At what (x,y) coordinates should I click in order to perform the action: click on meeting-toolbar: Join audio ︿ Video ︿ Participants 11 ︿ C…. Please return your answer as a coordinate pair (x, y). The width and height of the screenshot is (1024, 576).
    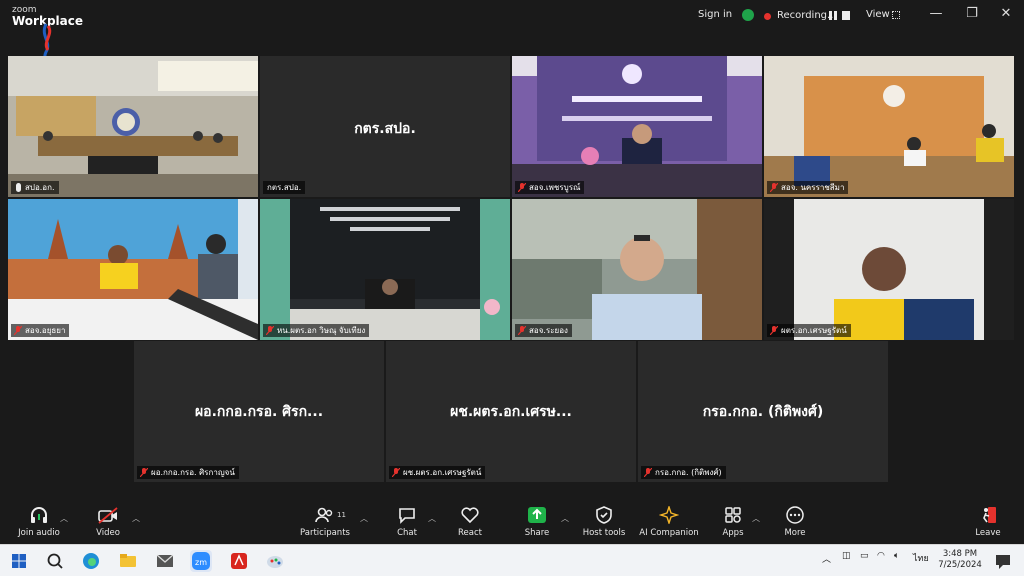
    Looking at the image, I should click on (512, 522).